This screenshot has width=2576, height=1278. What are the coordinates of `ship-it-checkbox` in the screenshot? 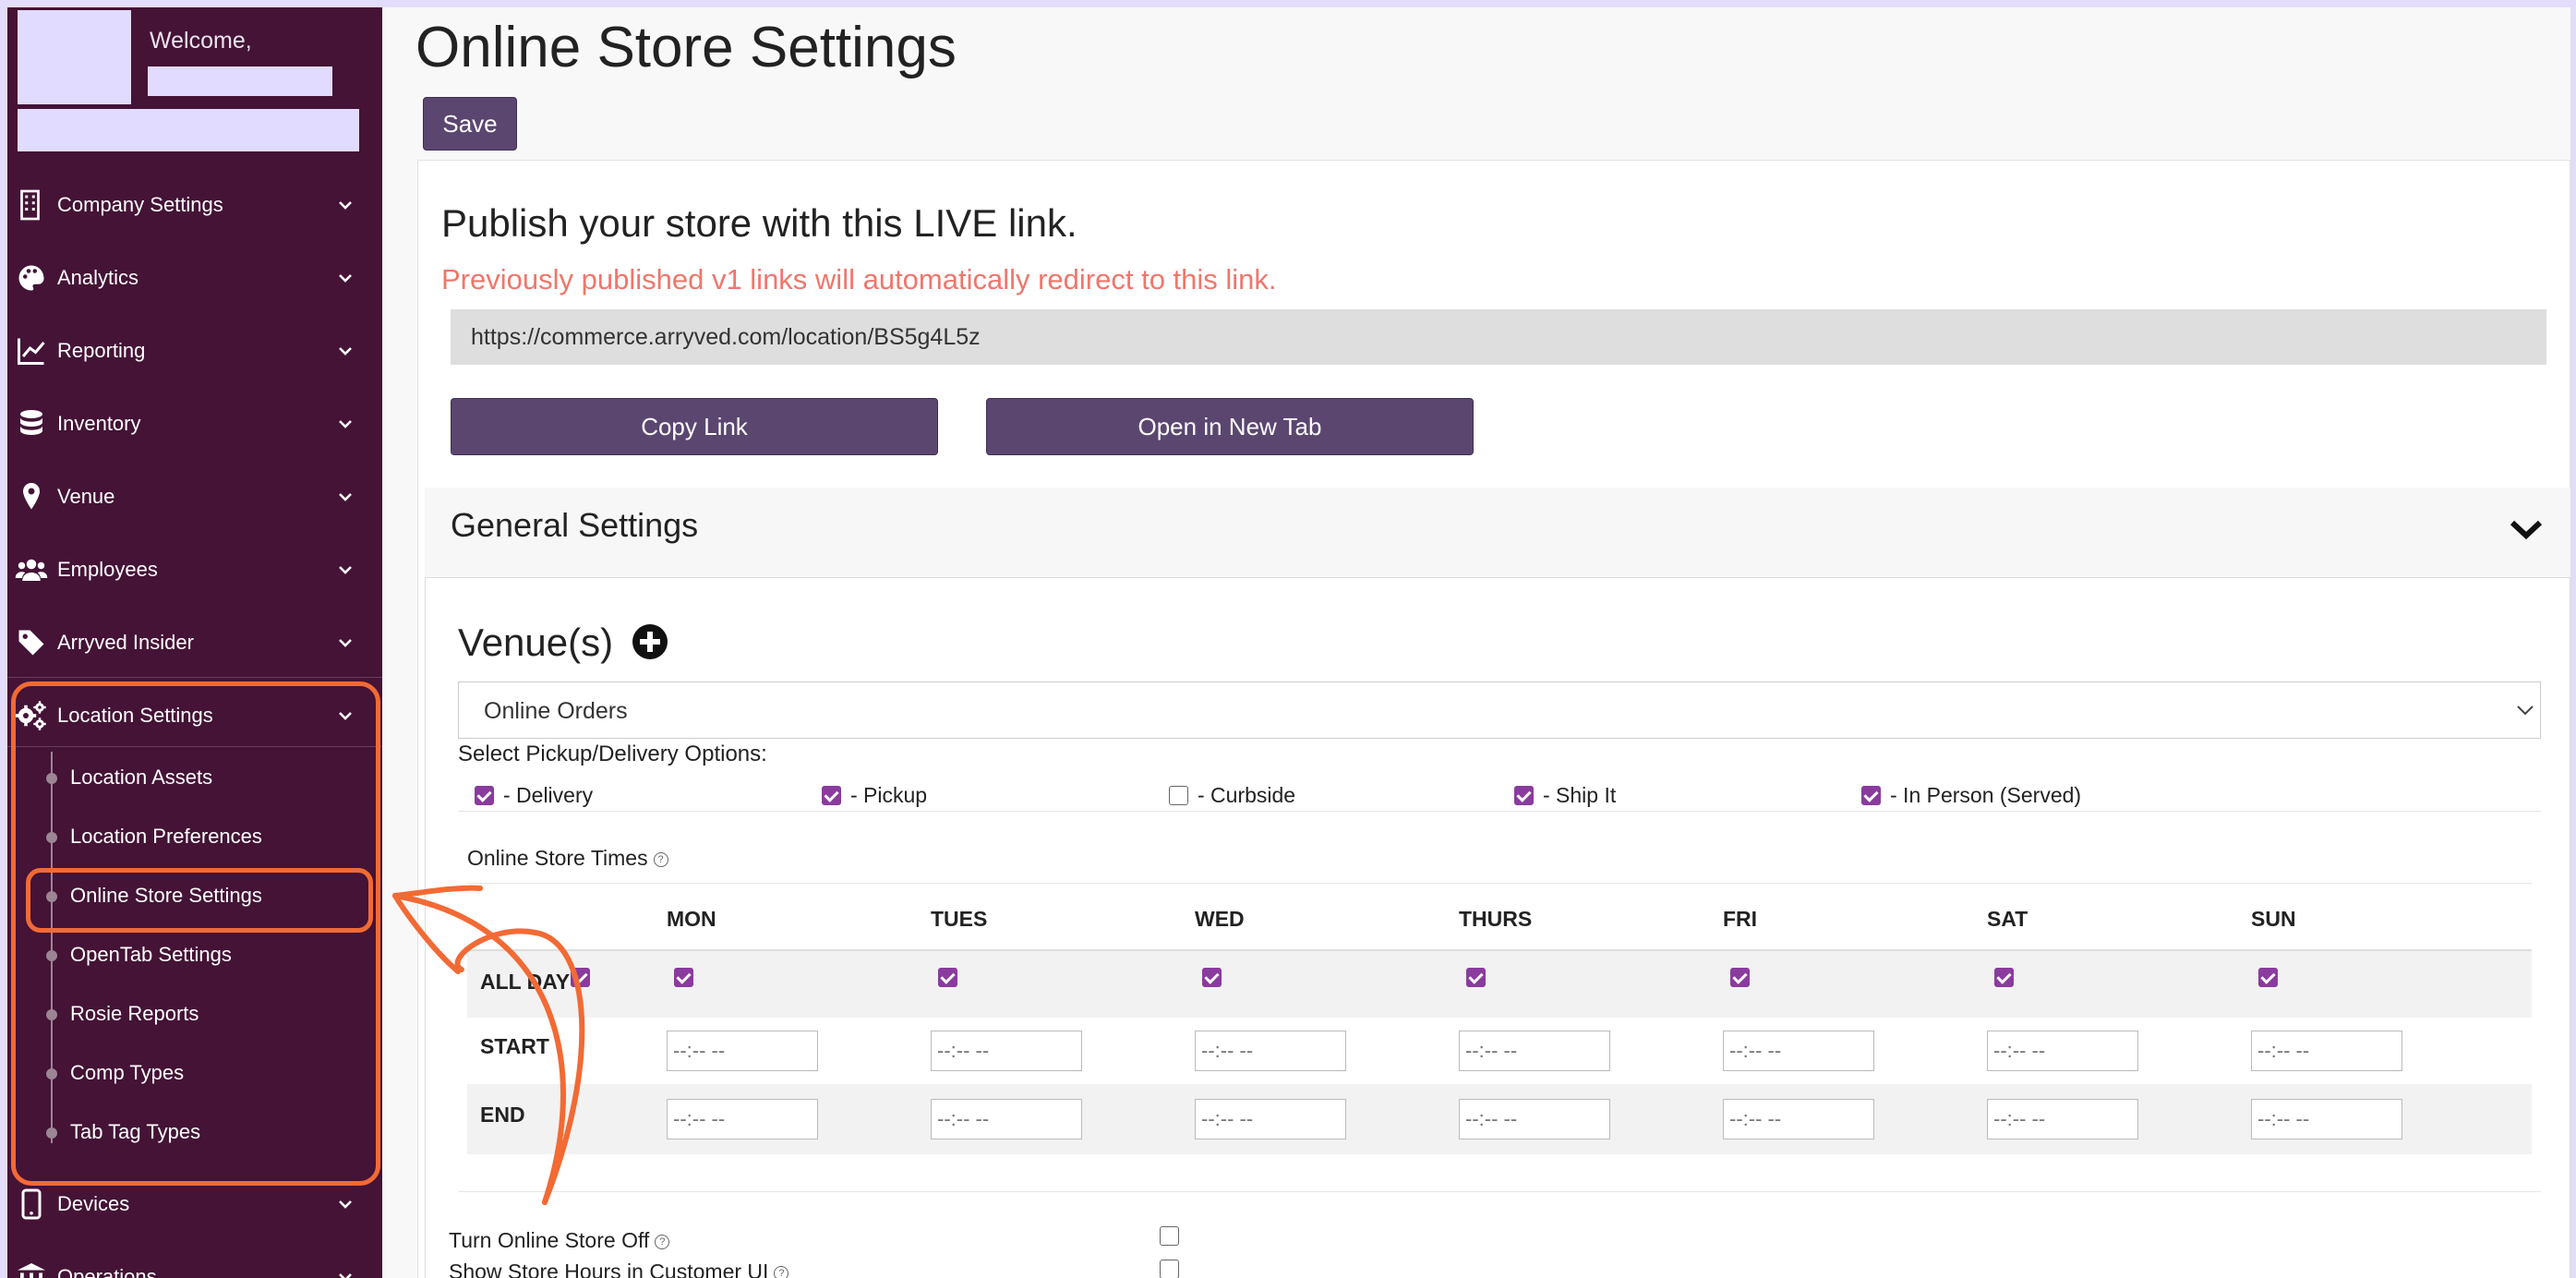 It's located at (1524, 796).